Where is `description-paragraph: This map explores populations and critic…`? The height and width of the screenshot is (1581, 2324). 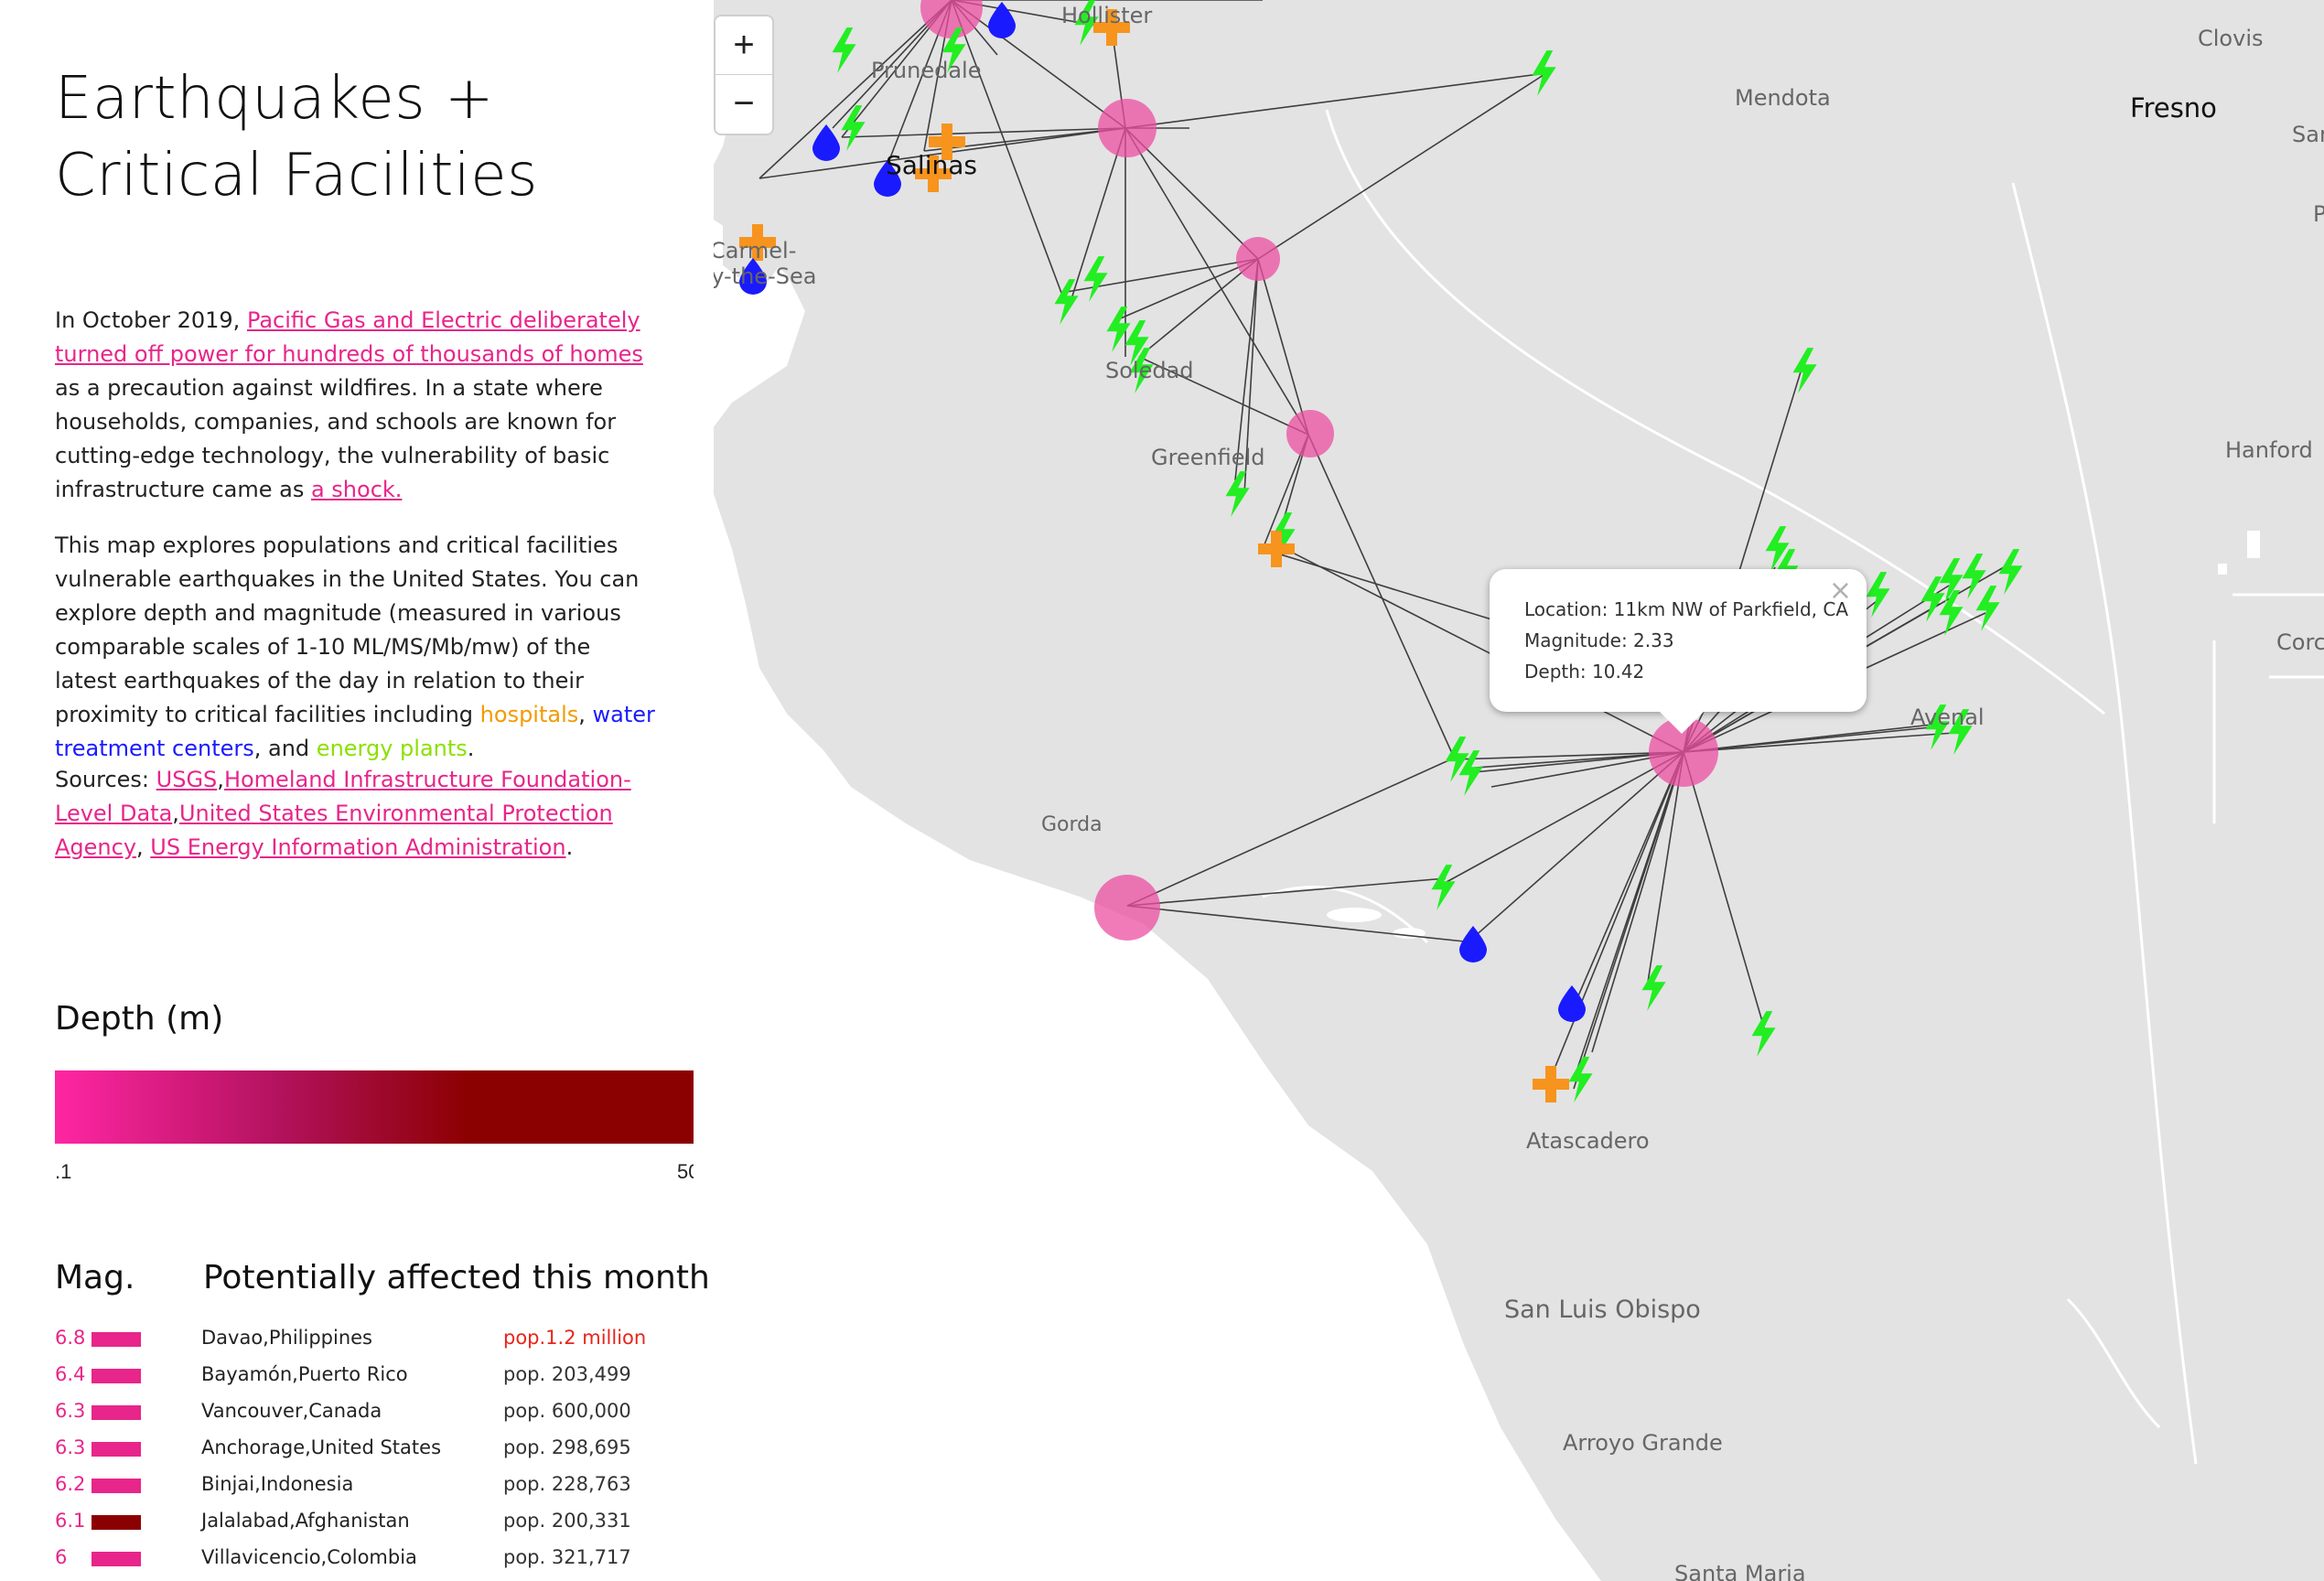
description-paragraph: This map explores populations and critic… is located at coordinates (357, 647).